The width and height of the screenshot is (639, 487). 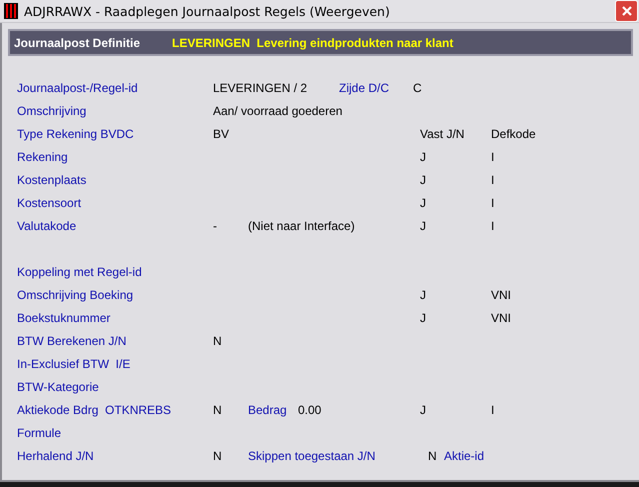 I want to click on field-value: 0.00, so click(x=310, y=409).